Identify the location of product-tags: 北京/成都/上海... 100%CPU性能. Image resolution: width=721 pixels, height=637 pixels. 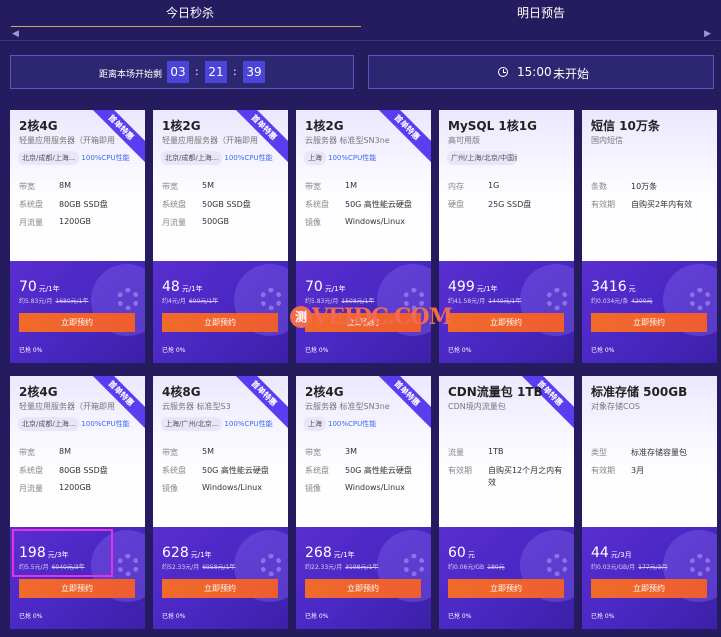
(75, 424).